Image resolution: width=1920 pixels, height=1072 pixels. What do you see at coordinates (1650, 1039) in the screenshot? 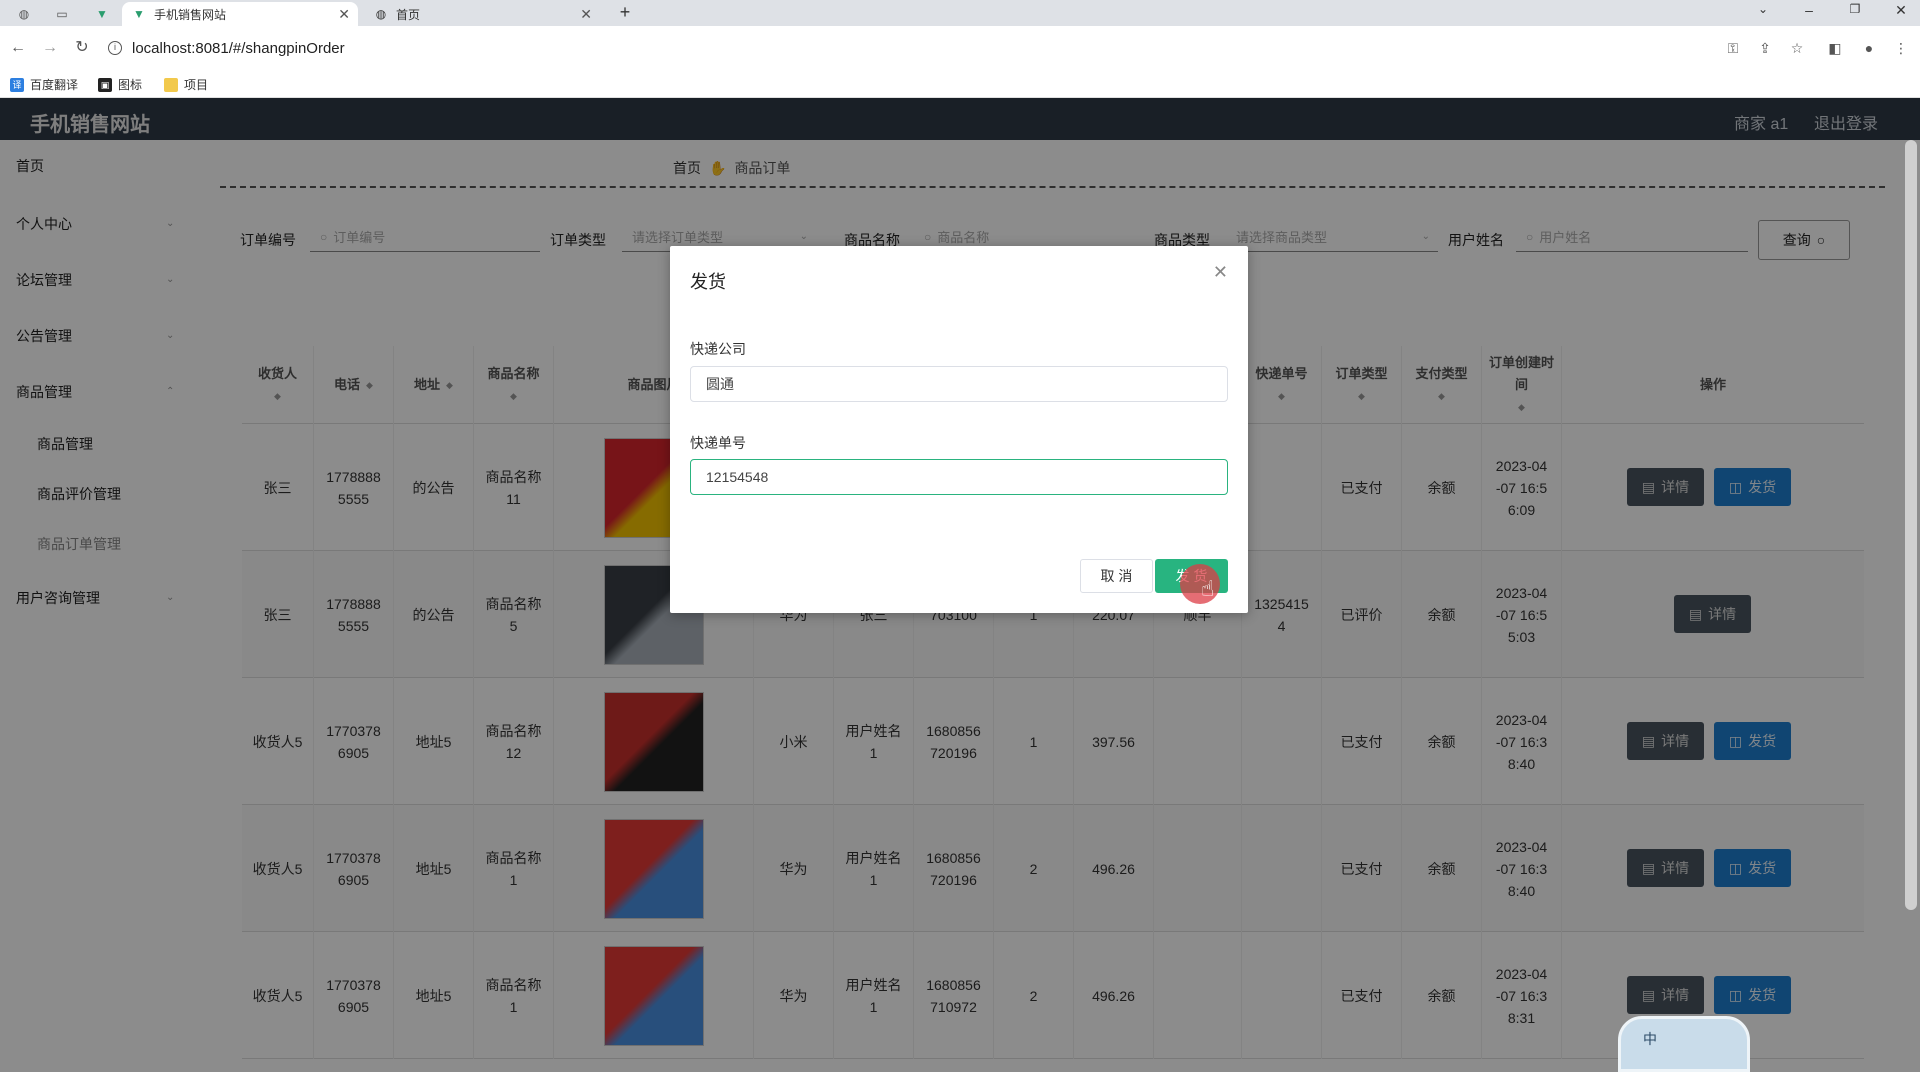
I see `ime-label: 中` at bounding box center [1650, 1039].